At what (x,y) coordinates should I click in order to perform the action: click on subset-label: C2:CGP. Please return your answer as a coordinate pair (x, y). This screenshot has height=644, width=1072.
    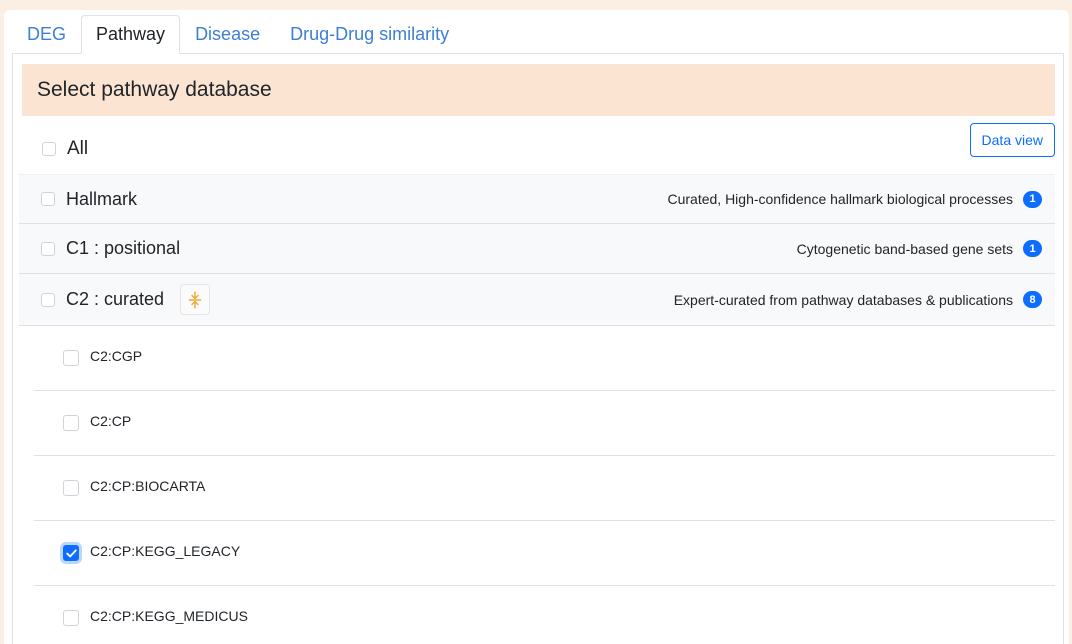
    Looking at the image, I should click on (116, 356).